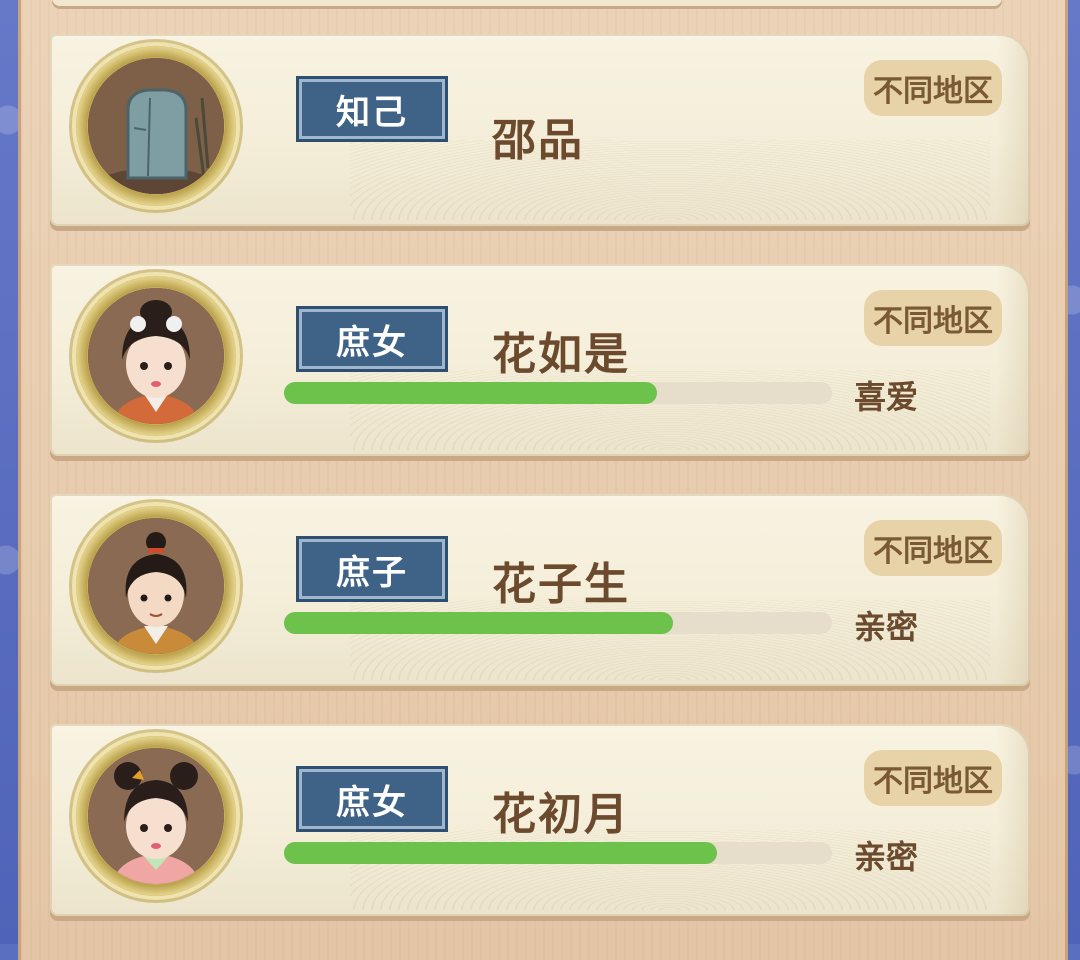 The height and width of the screenshot is (960, 1080). I want to click on male-portrait-icon, so click(156, 586).